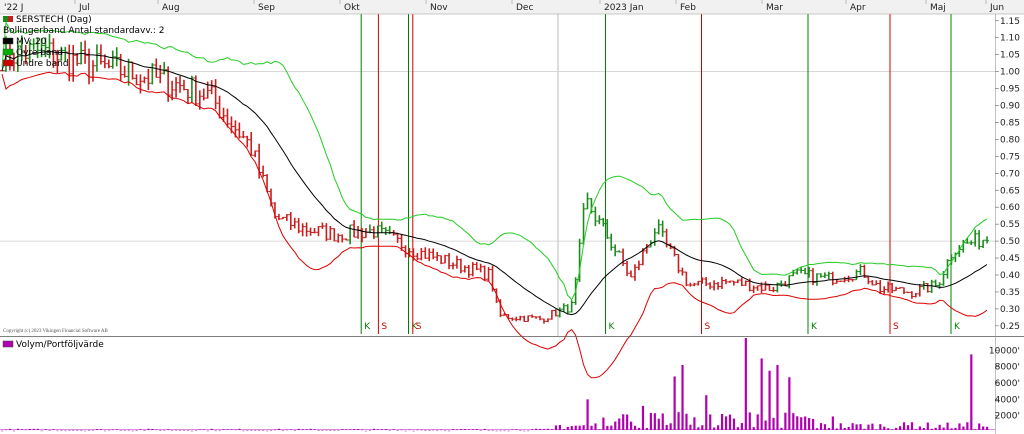 This screenshot has width=1024, height=434. I want to click on y-tick-label: 0.85, so click(1010, 123).